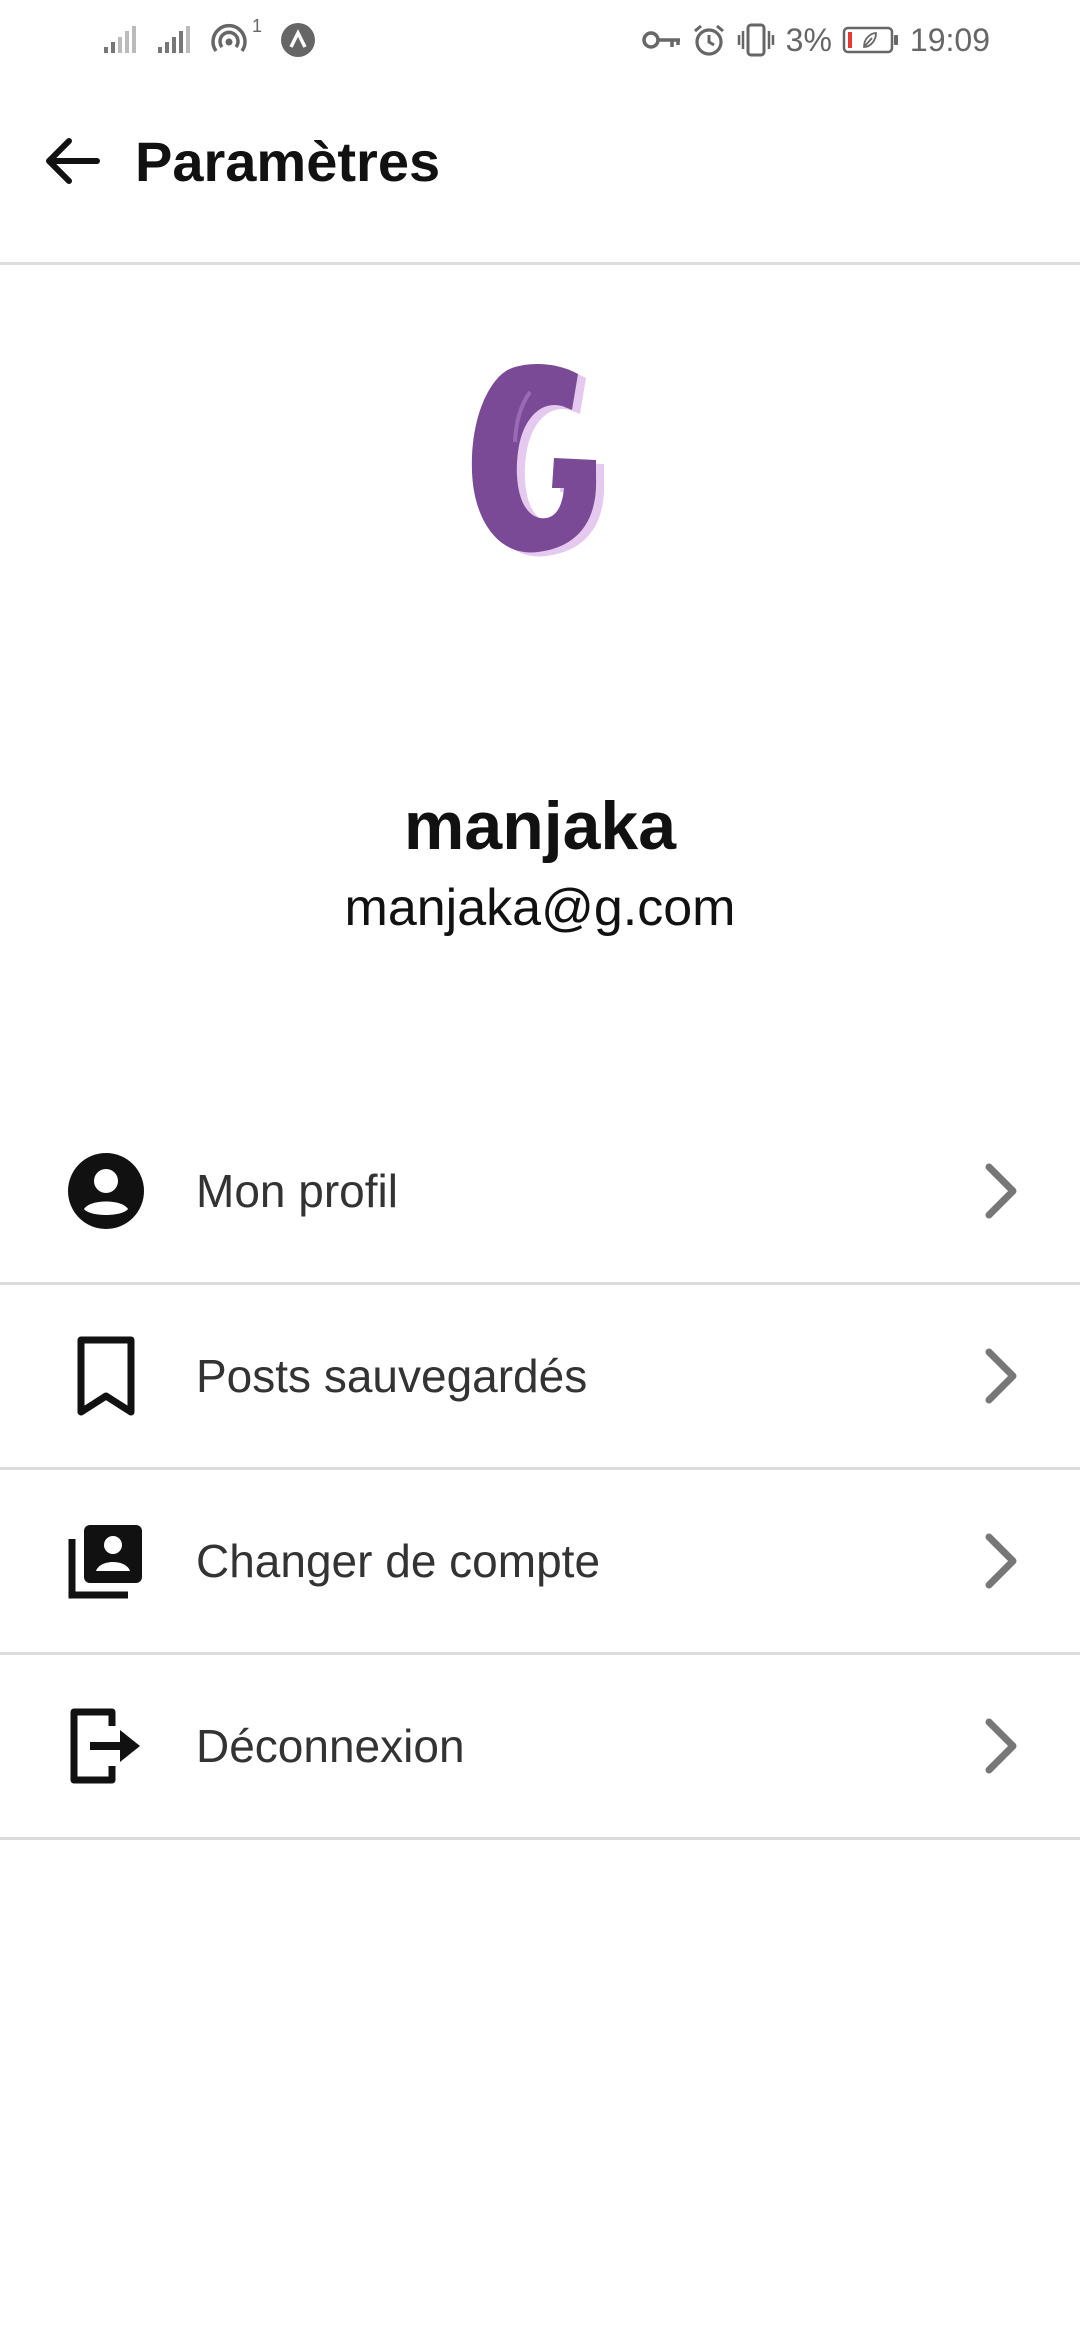 The width and height of the screenshot is (1080, 2340). Describe the element at coordinates (288, 161) in the screenshot. I see `page-title: Paramètres` at that location.